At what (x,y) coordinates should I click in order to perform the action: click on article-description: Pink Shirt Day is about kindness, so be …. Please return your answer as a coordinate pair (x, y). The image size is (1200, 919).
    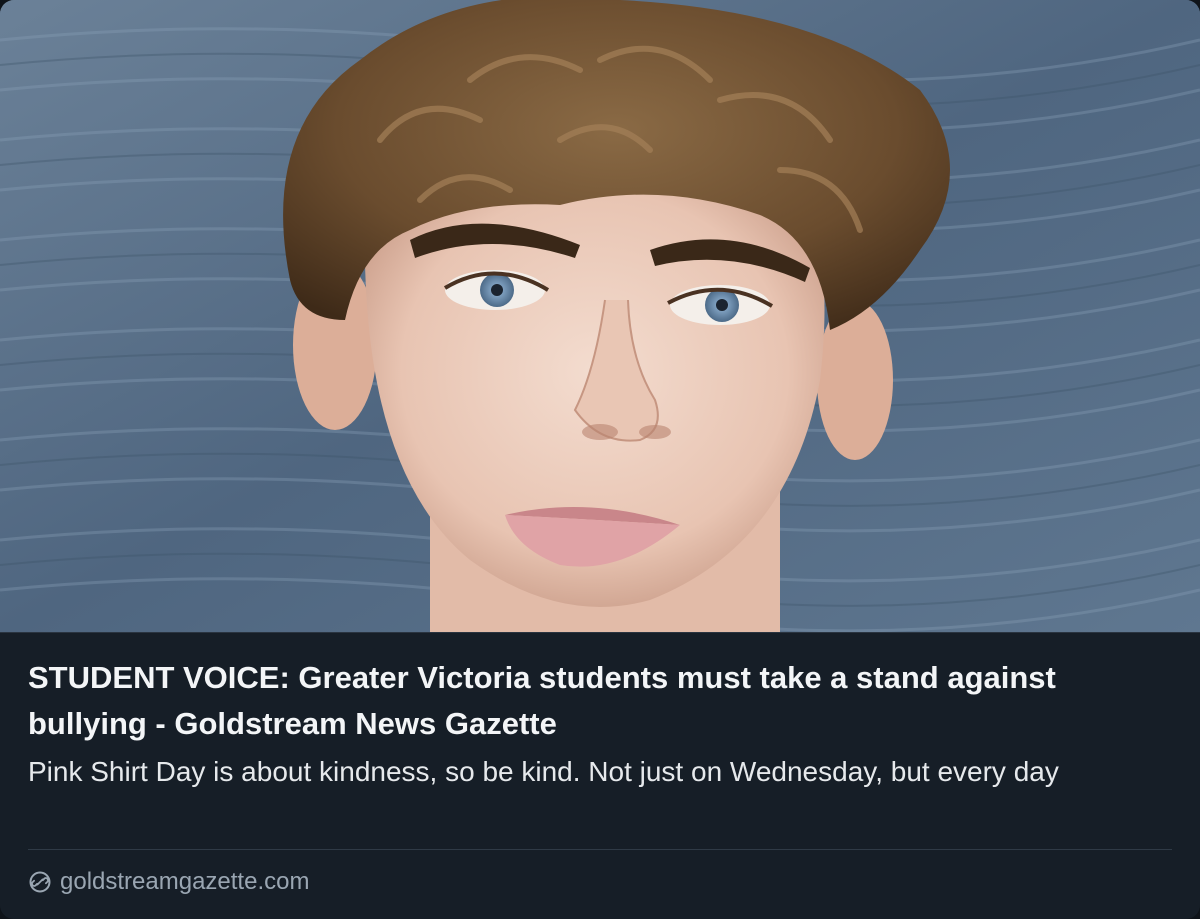
    Looking at the image, I should click on (543, 771).